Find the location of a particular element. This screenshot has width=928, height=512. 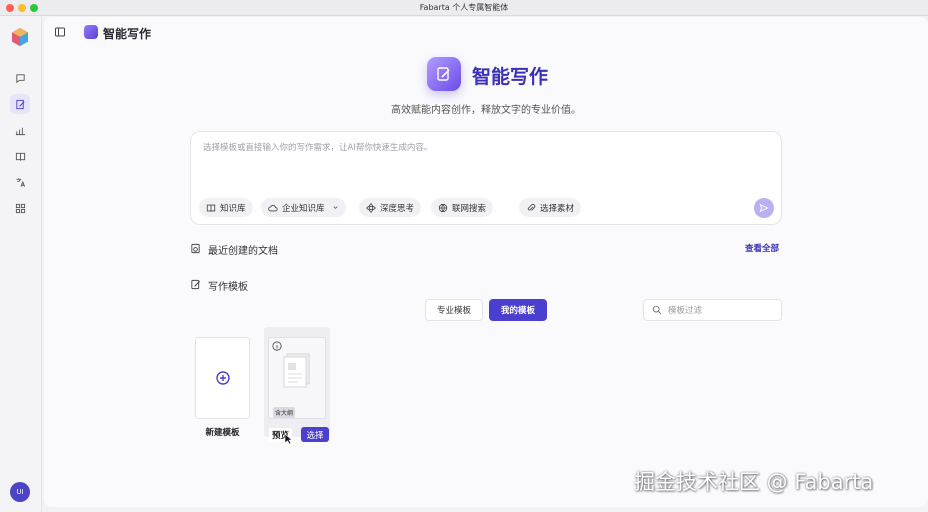

window-title: Fabarta 个人专属智能体 is located at coordinates (464, 7).